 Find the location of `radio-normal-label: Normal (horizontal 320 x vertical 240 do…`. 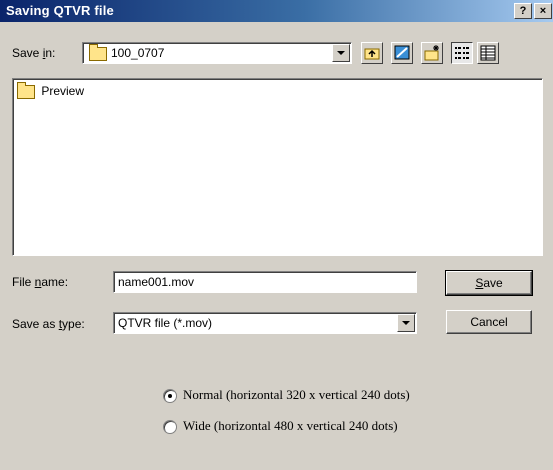

radio-normal-label: Normal (horizontal 320 x vertical 240 do… is located at coordinates (296, 394).